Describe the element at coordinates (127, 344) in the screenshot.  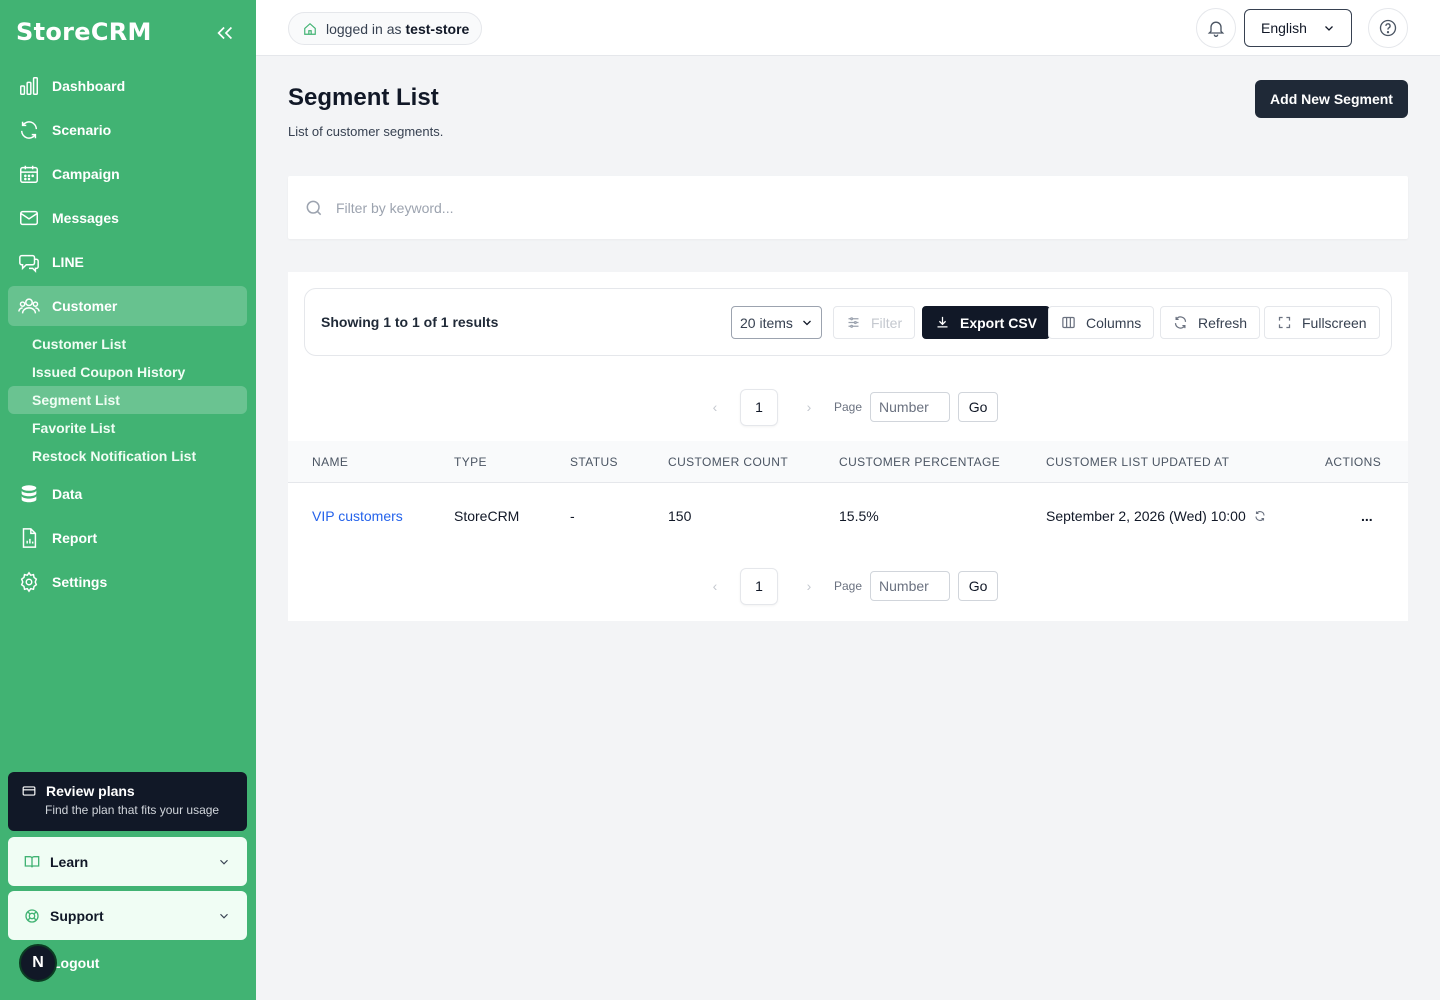
I see `subnav-customer-list: Customer List` at that location.